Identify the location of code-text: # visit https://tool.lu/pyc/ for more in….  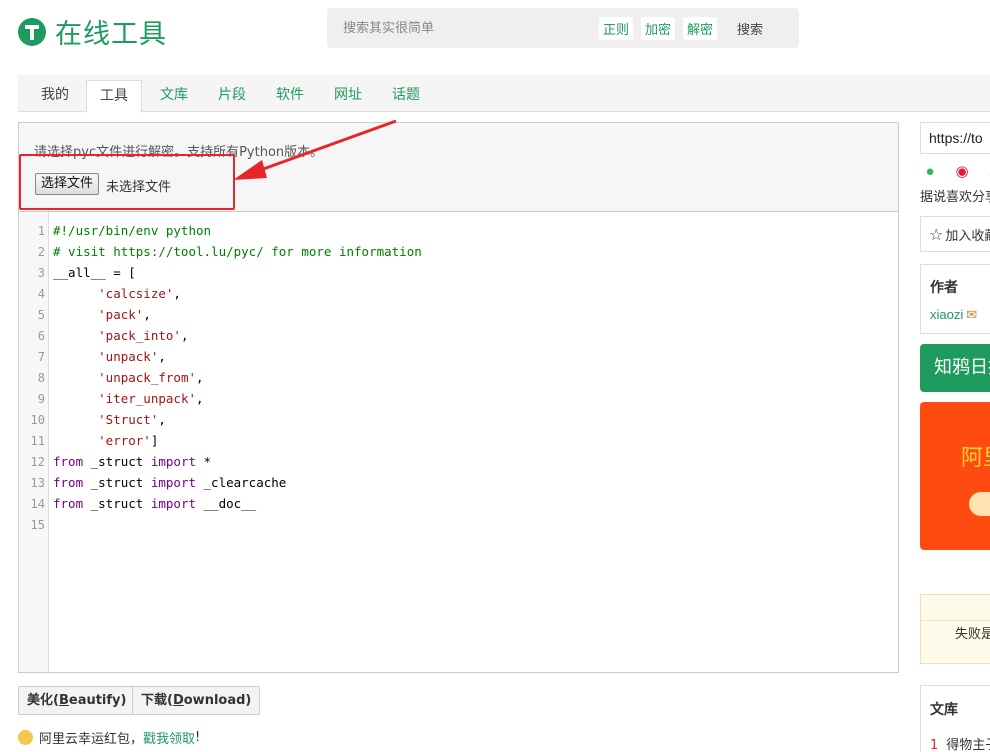
(237, 251).